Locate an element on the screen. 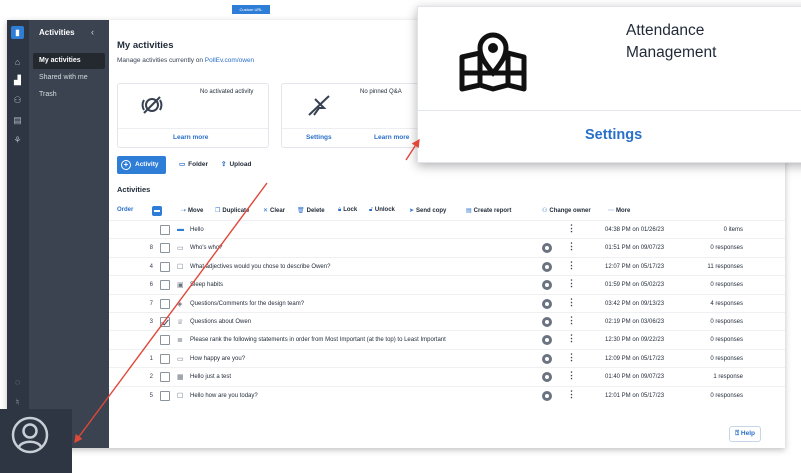 This screenshot has width=801, height=473. zoom-settings-link: Settings is located at coordinates (613, 135).